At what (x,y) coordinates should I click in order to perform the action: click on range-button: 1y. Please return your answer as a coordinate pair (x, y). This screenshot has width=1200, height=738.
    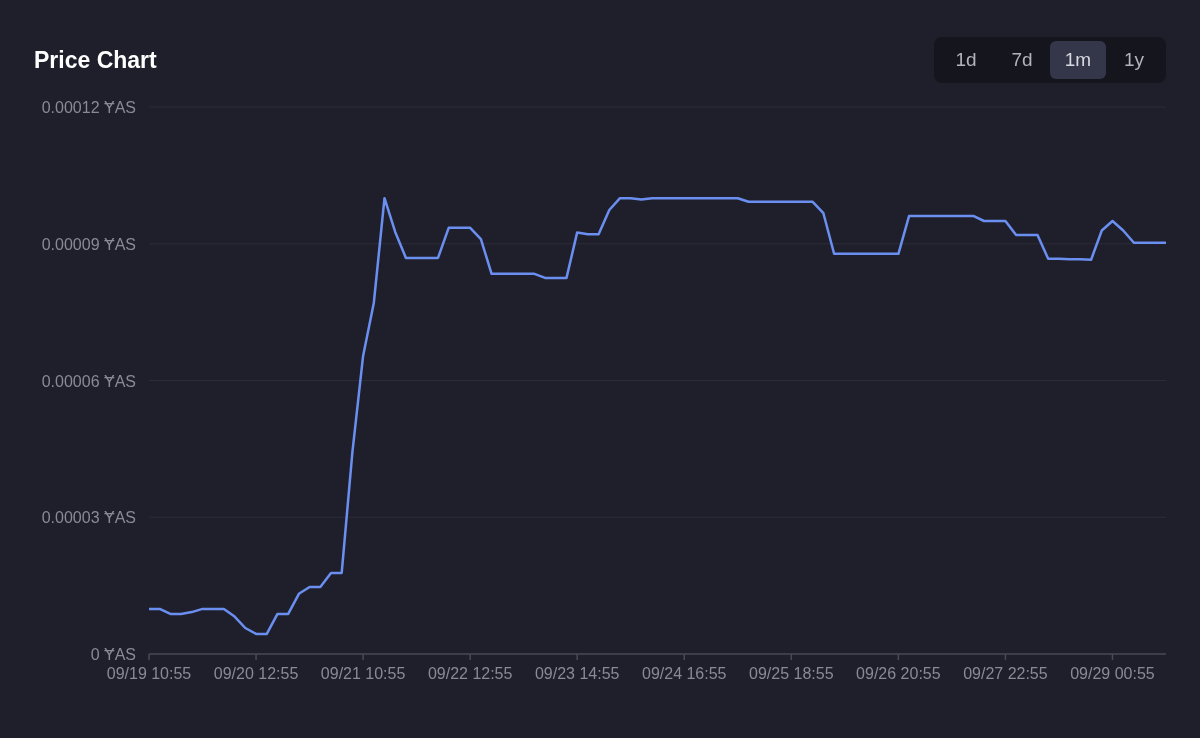
    Looking at the image, I should click on (1134, 60).